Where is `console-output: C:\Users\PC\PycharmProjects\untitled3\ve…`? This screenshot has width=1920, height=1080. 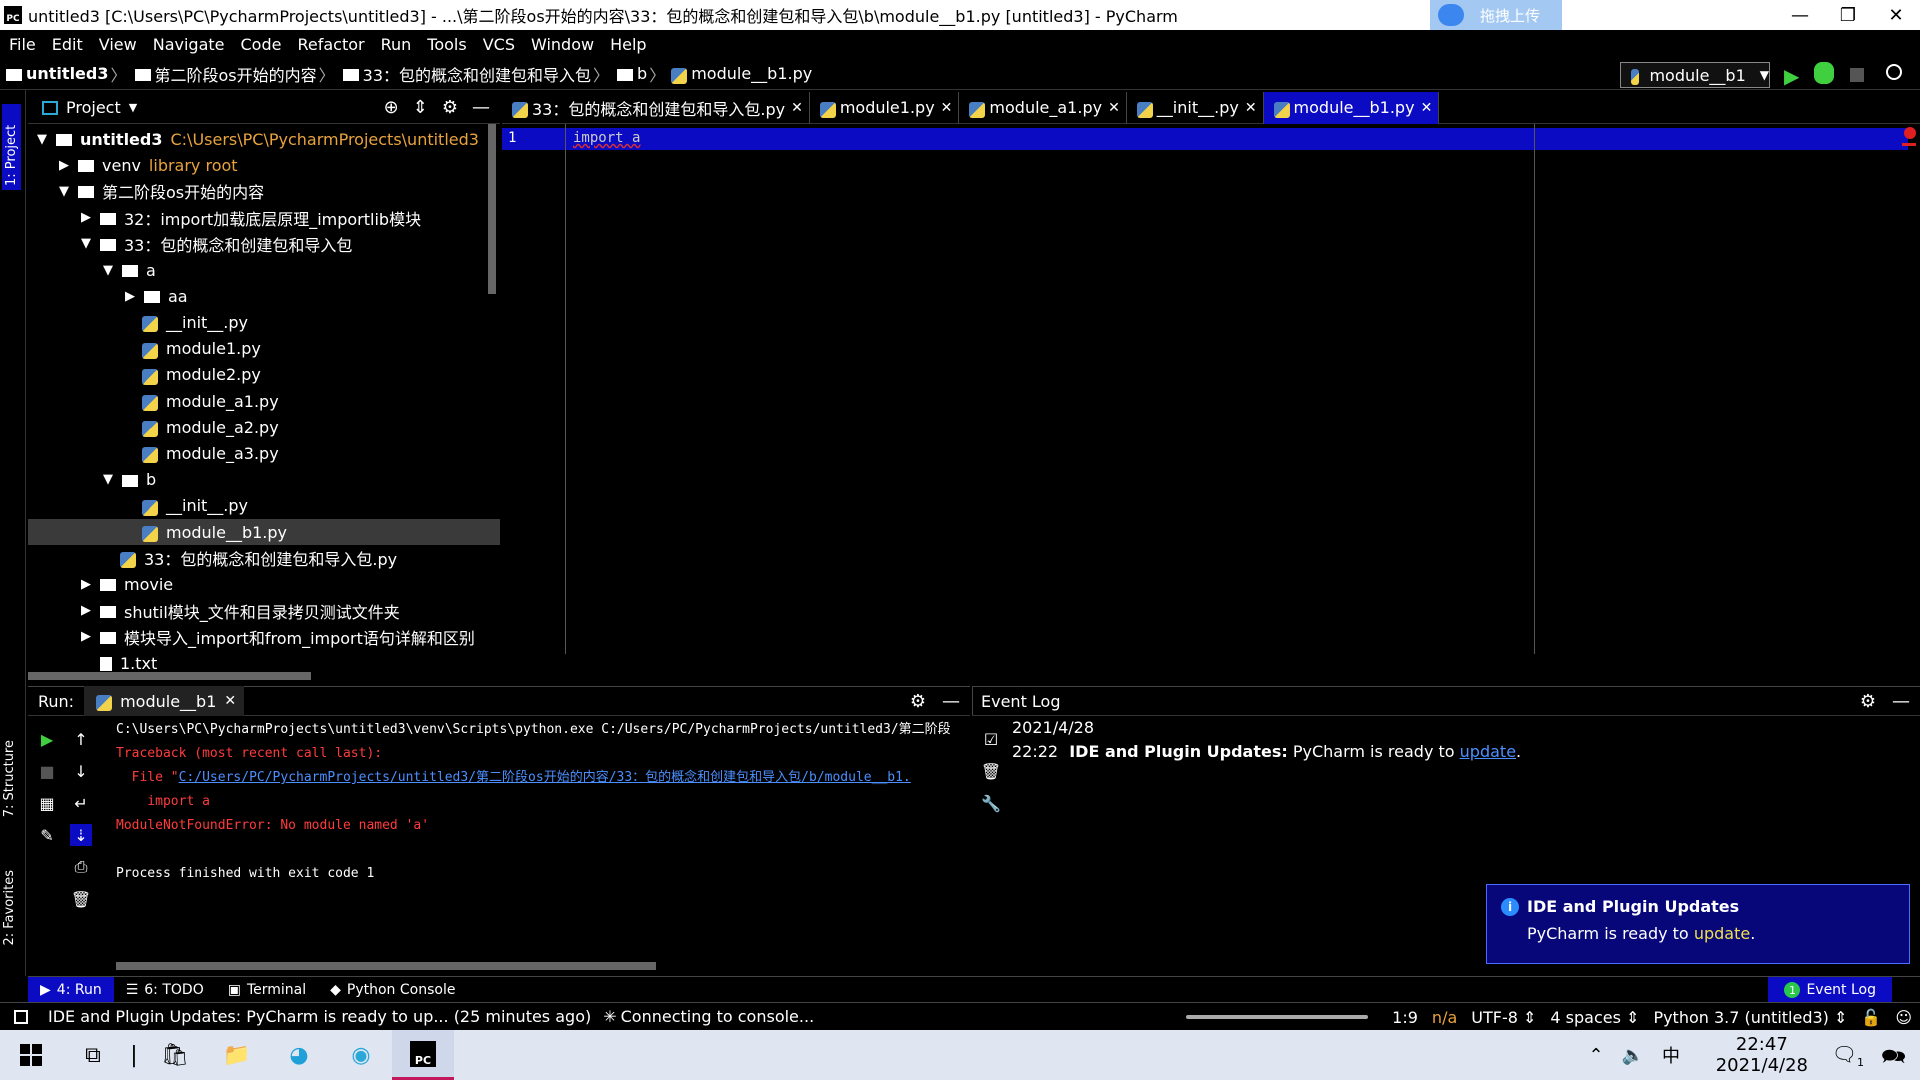 console-output: C:\Users\PC\PycharmProjects\untitled3\ve… is located at coordinates (542, 843).